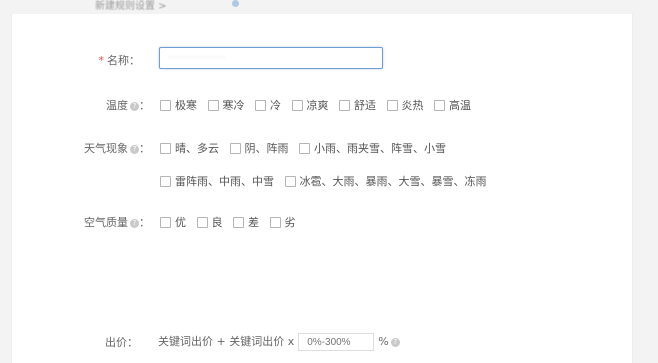 The width and height of the screenshot is (658, 363). What do you see at coordinates (336, 342) in the screenshot?
I see `bid-percent-input` at bounding box center [336, 342].